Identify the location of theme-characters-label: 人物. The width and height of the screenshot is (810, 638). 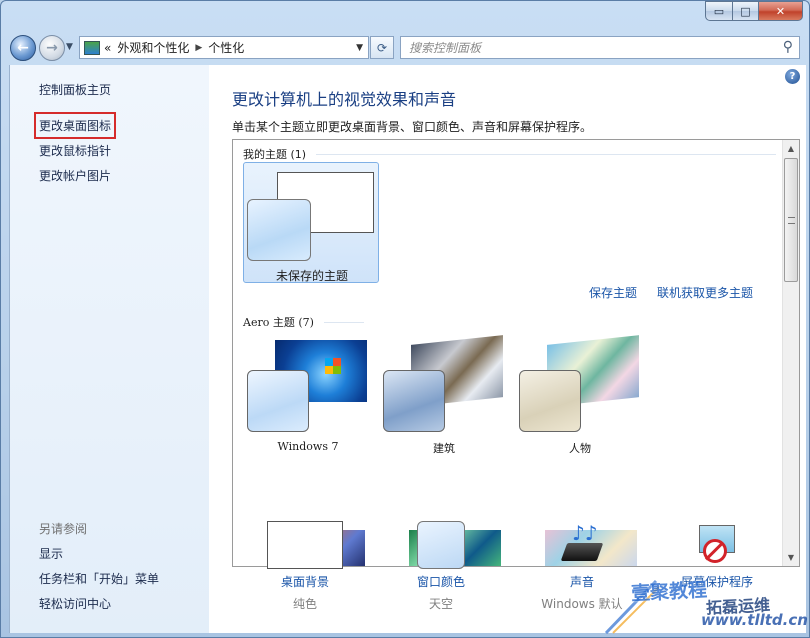
(580, 448).